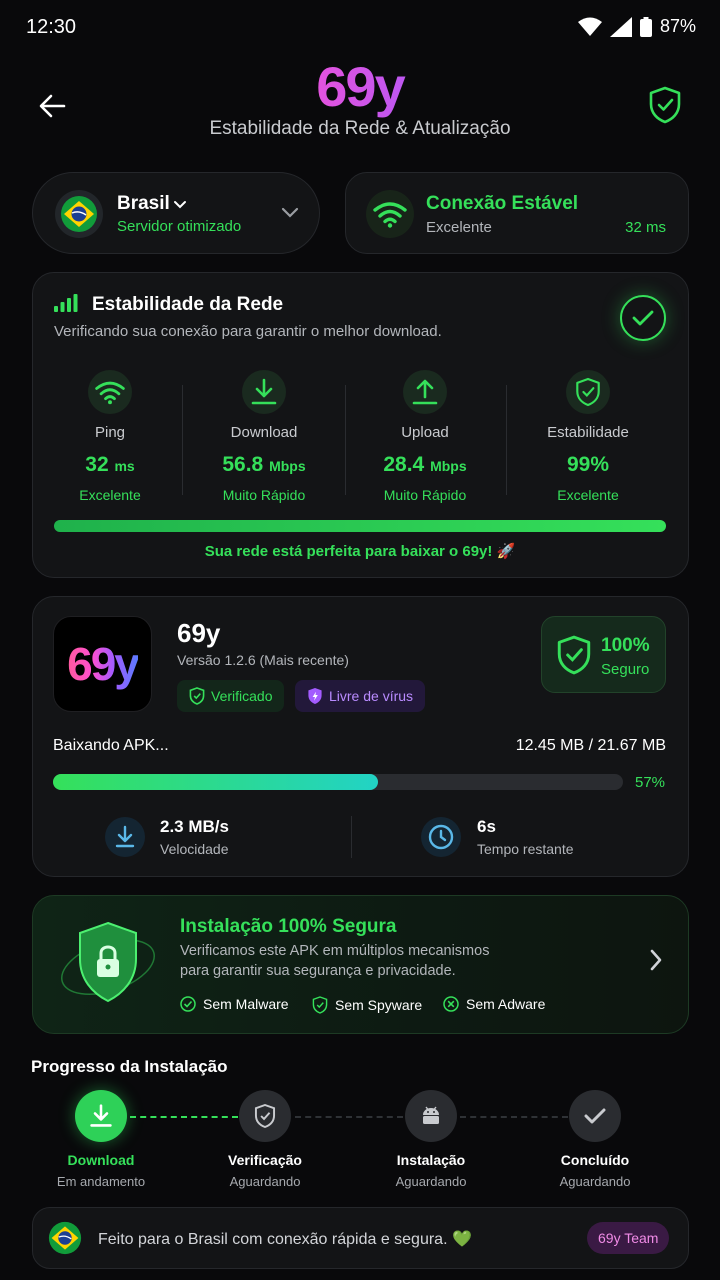  Describe the element at coordinates (595, 1116) in the screenshot. I see `check-icon` at that location.